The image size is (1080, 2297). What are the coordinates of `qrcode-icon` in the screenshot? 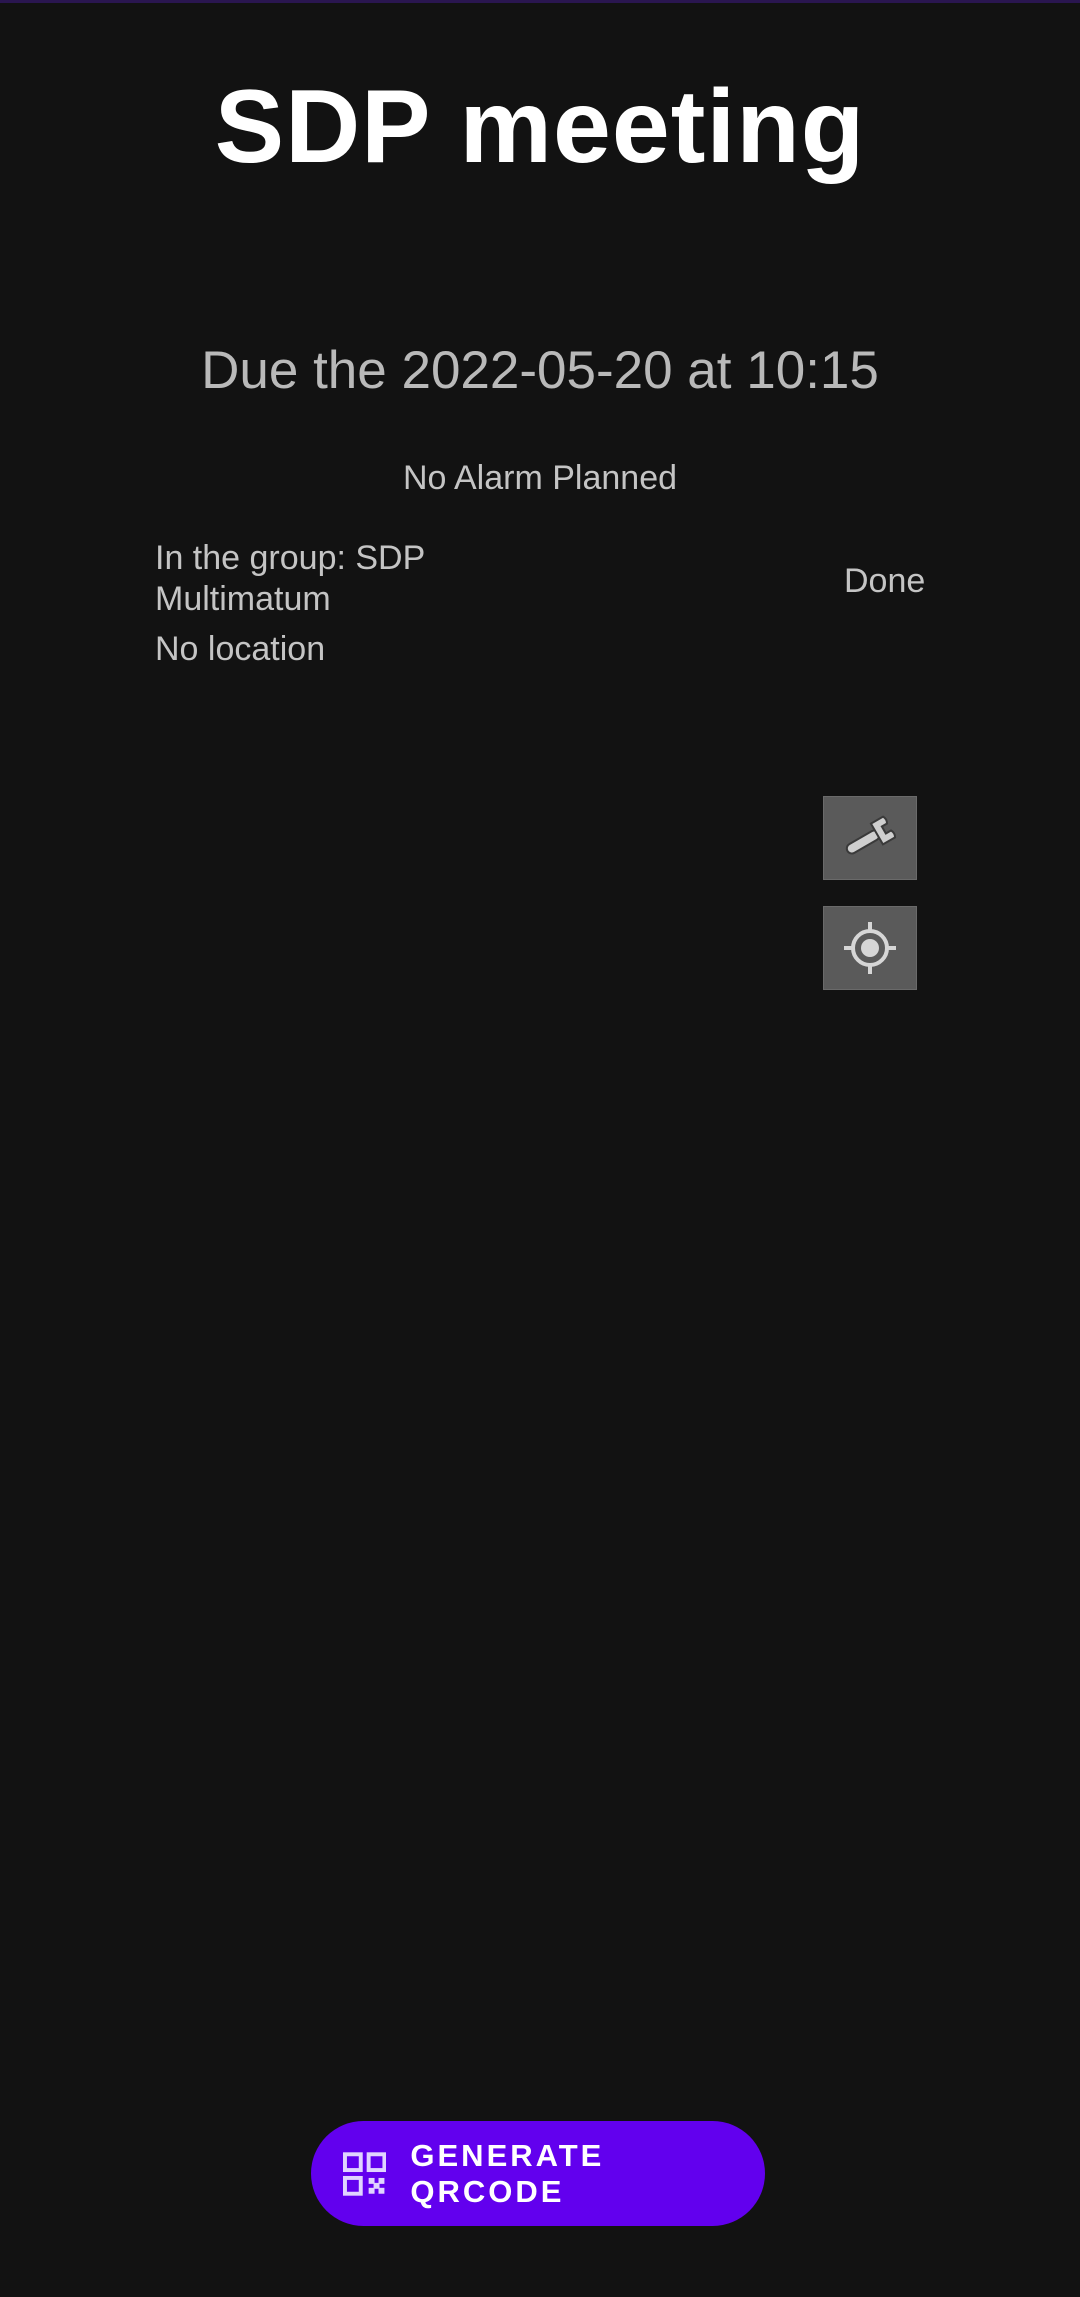 It's located at (365, 2173).